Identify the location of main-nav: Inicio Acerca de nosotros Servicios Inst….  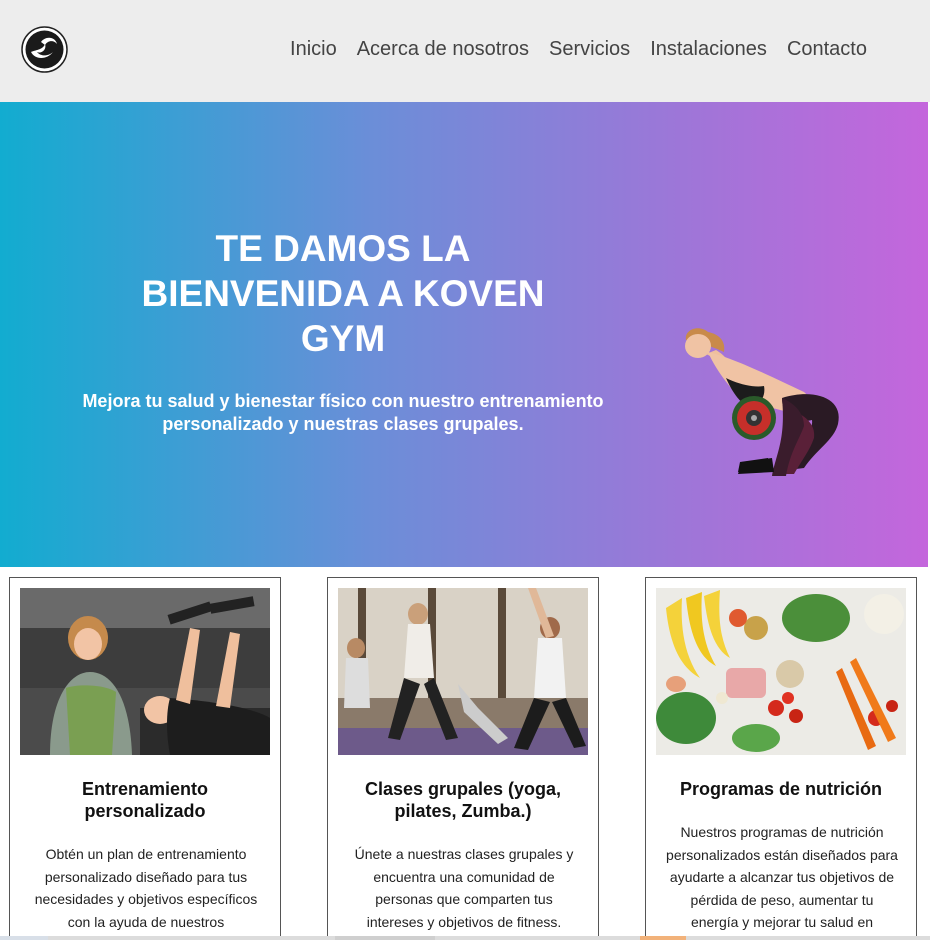
(578, 49).